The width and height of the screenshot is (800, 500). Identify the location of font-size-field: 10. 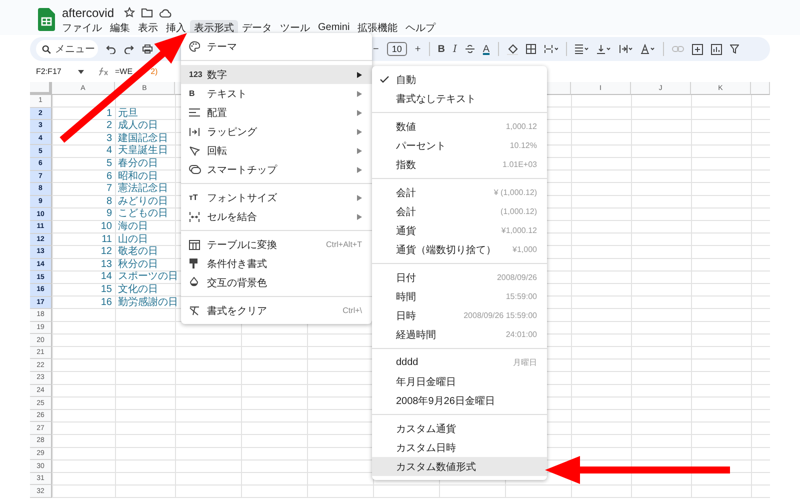
(396, 49).